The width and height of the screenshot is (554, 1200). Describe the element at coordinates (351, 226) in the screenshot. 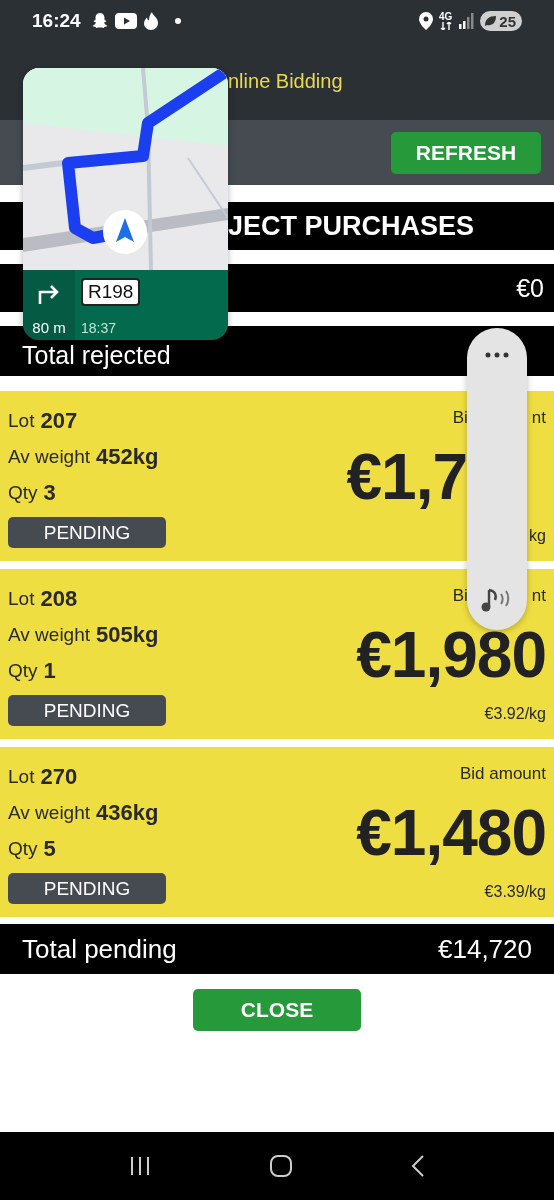

I see `section-title: JECT PURCHASES` at that location.